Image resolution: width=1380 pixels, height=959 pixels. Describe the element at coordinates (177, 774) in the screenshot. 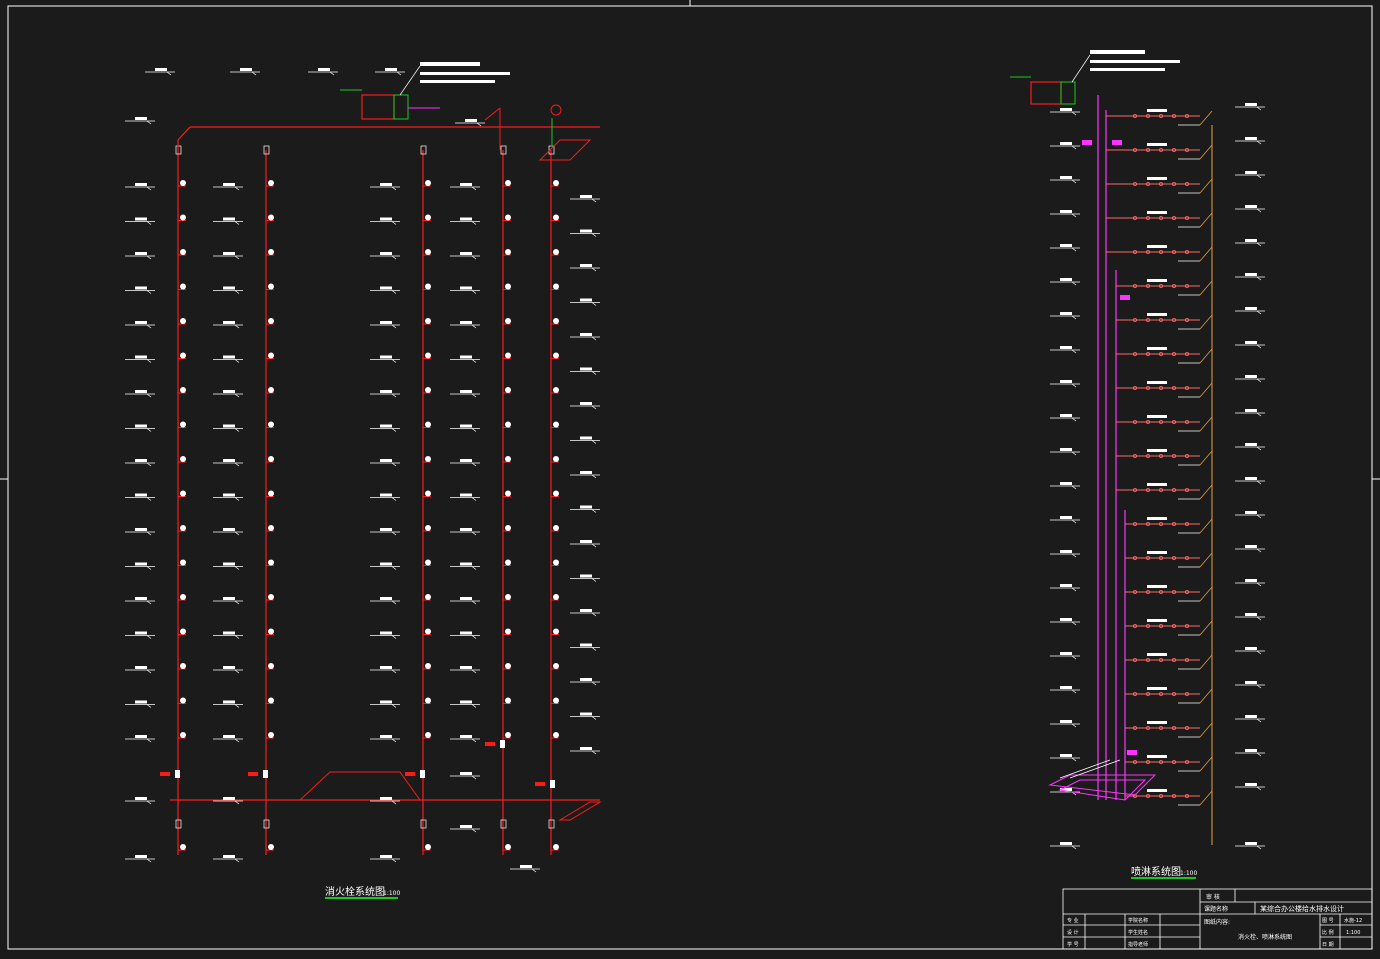

I see `valve-icon` at that location.